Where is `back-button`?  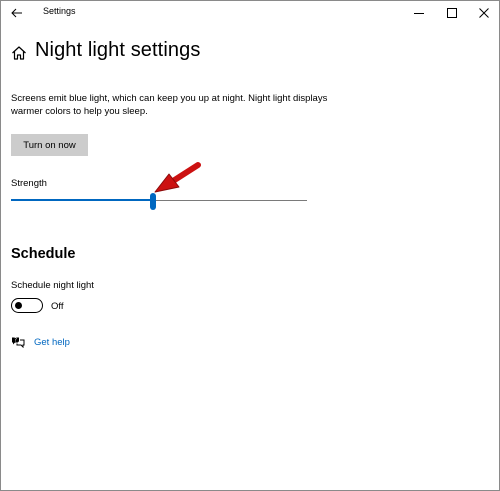
back-button is located at coordinates (17, 13).